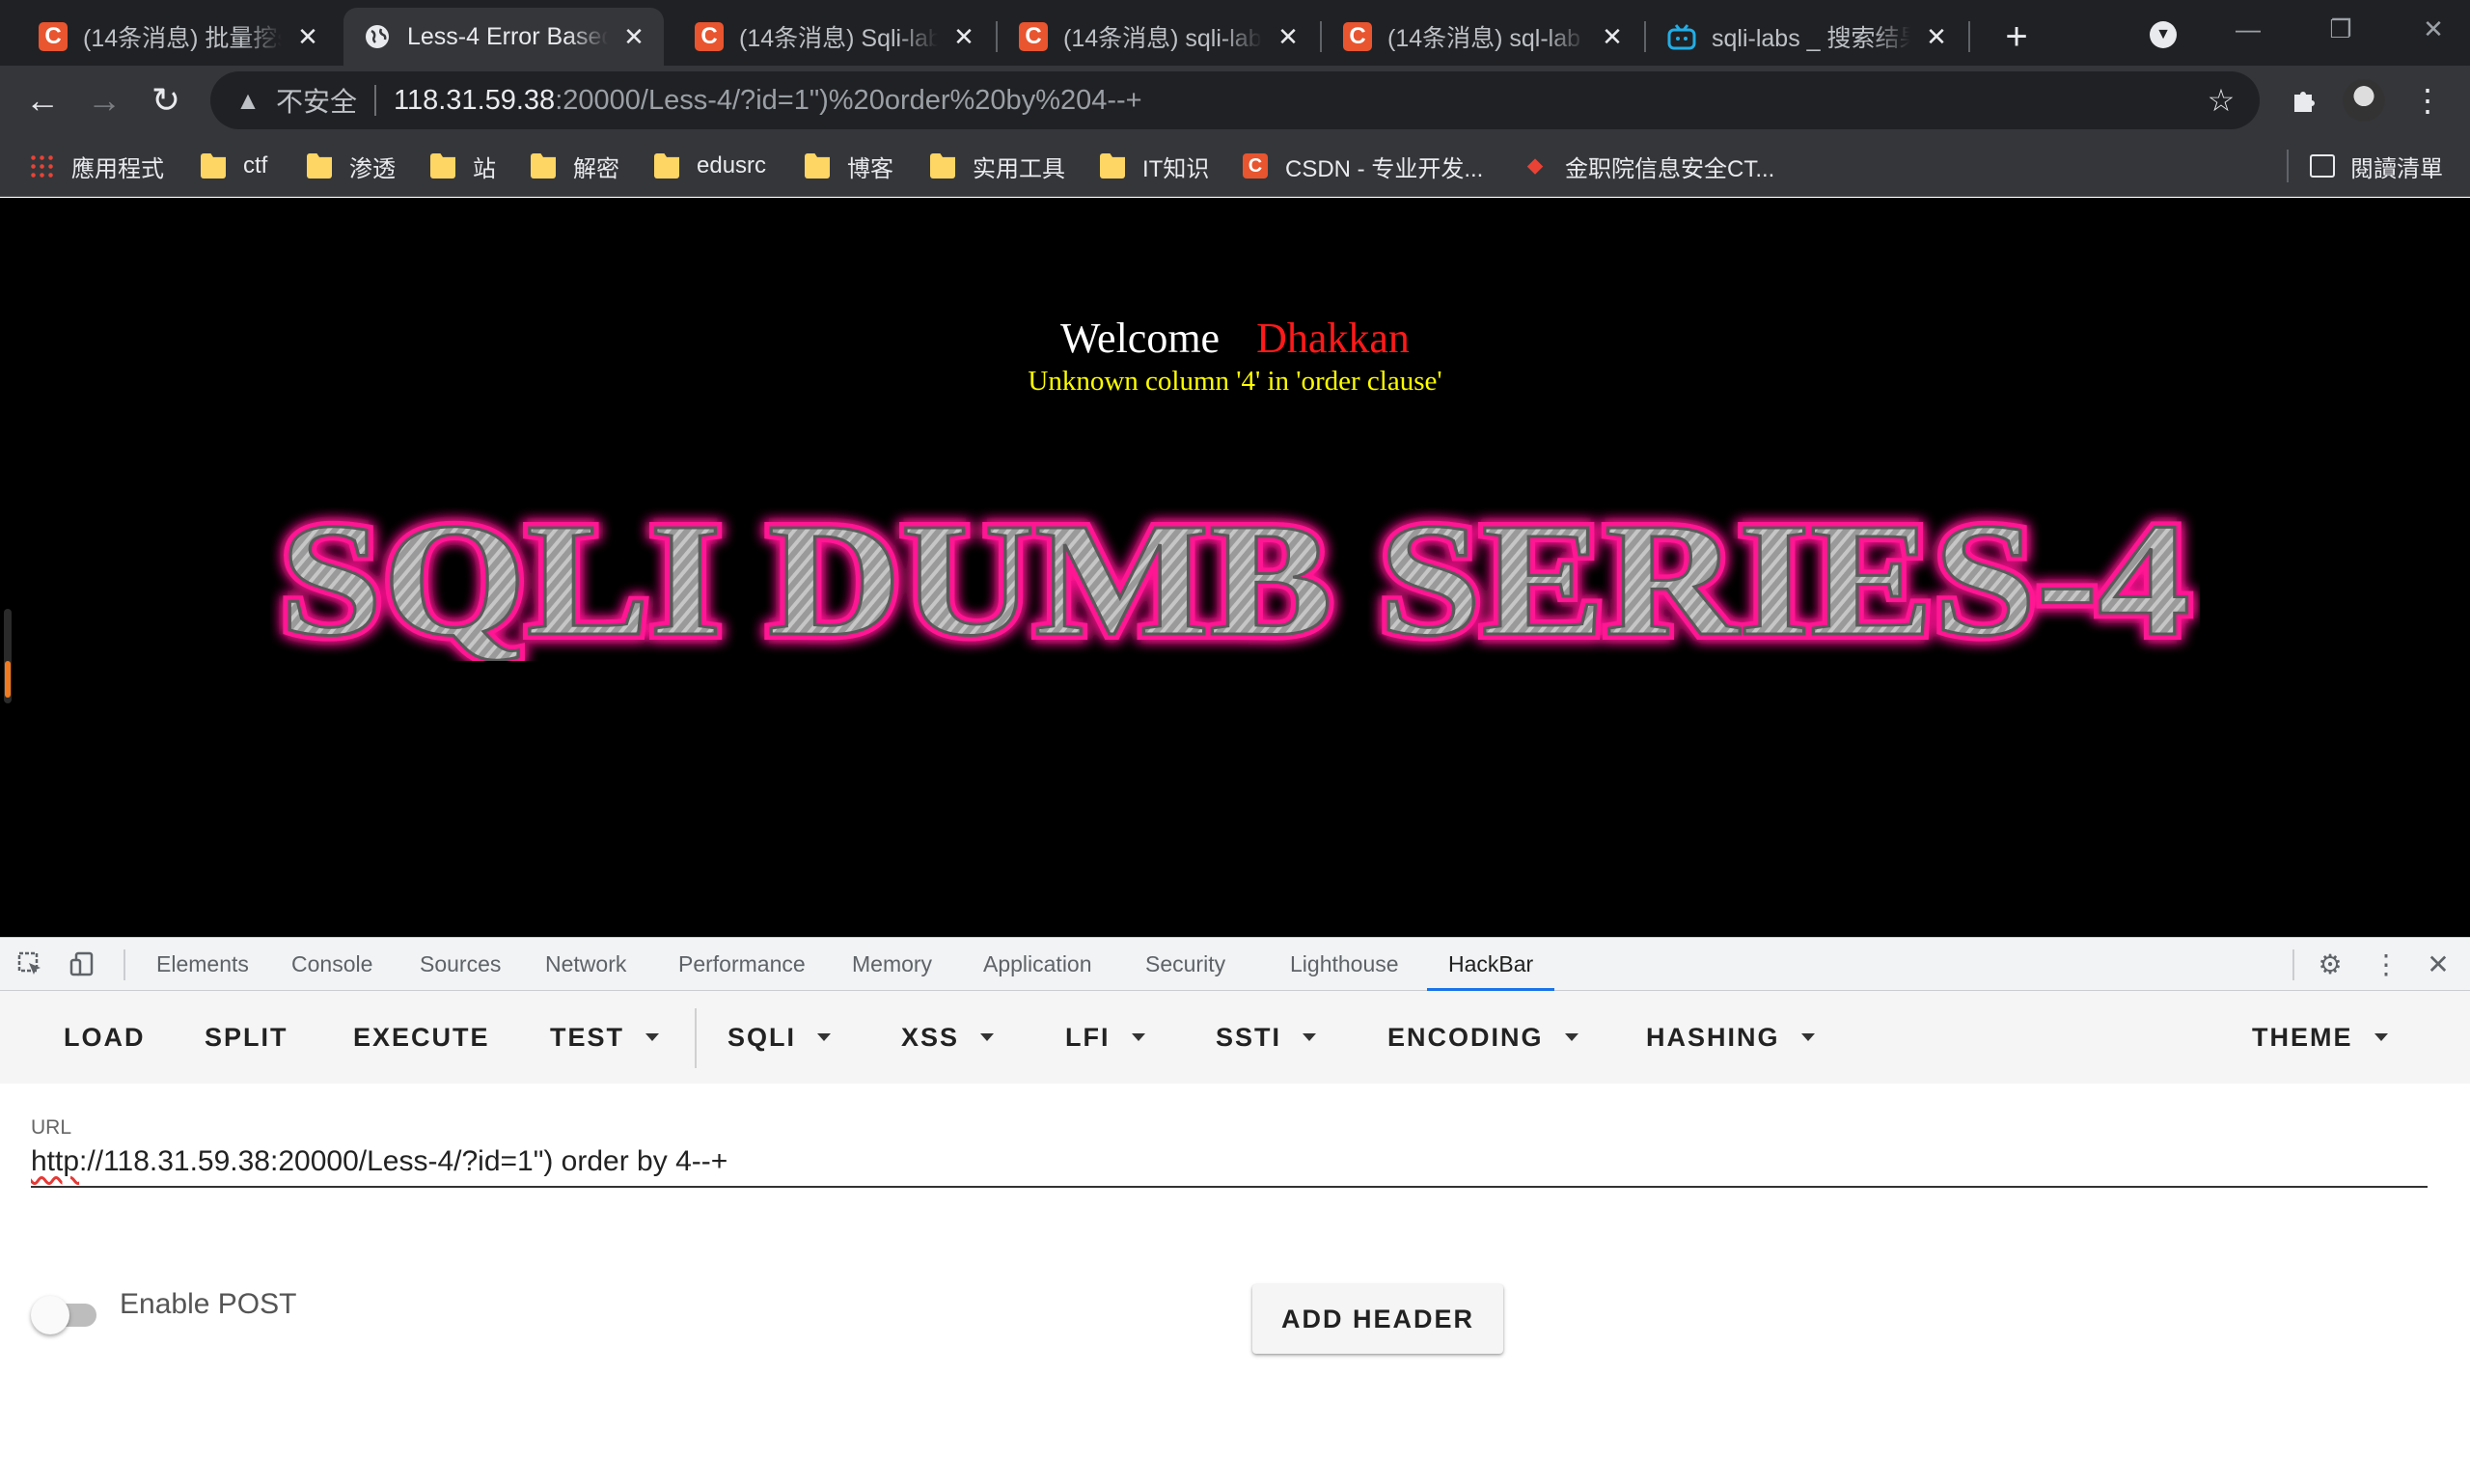 The width and height of the screenshot is (2470, 1484). Describe the element at coordinates (202, 964) in the screenshot. I see `devtools-tab-elements: Elements` at that location.